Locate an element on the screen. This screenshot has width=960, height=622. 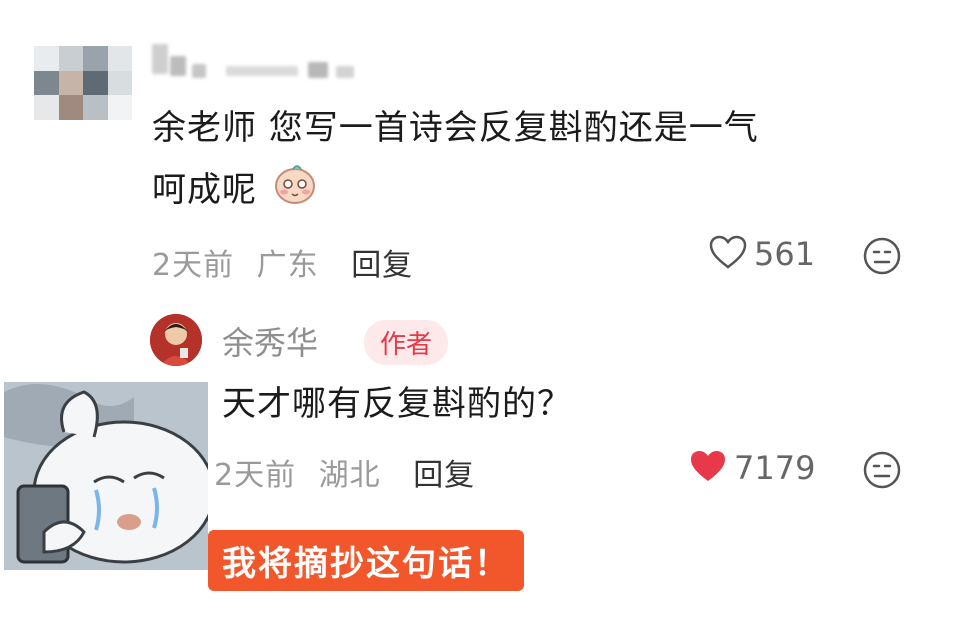
comment-location: 广东 is located at coordinates (287, 265).